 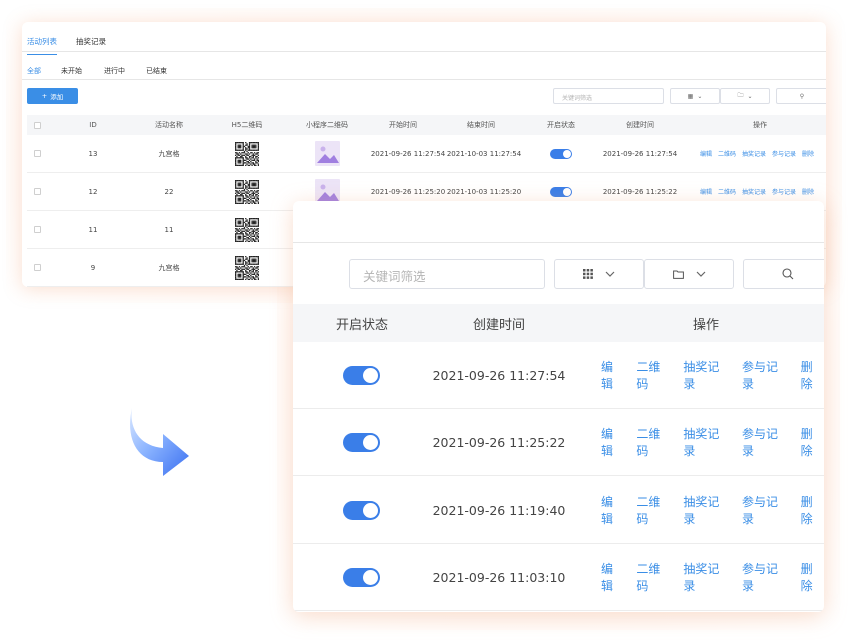 I want to click on divider, so click(x=558, y=242).